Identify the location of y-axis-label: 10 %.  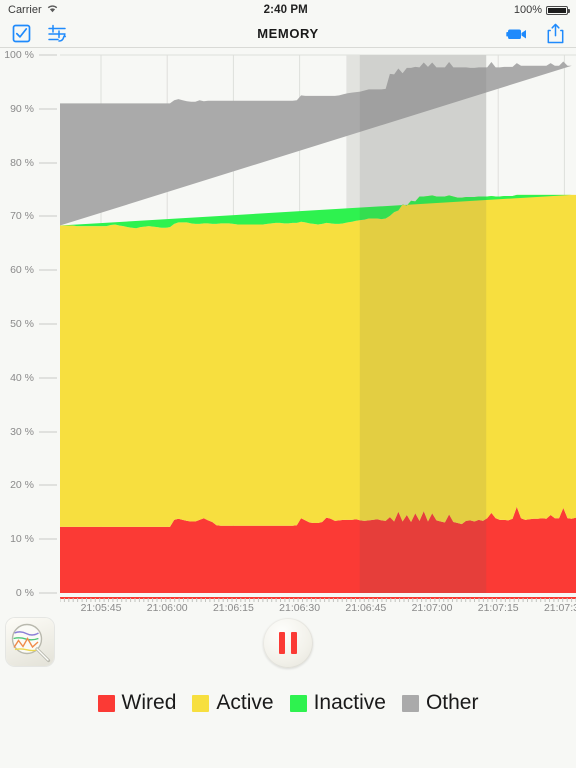
(22, 539).